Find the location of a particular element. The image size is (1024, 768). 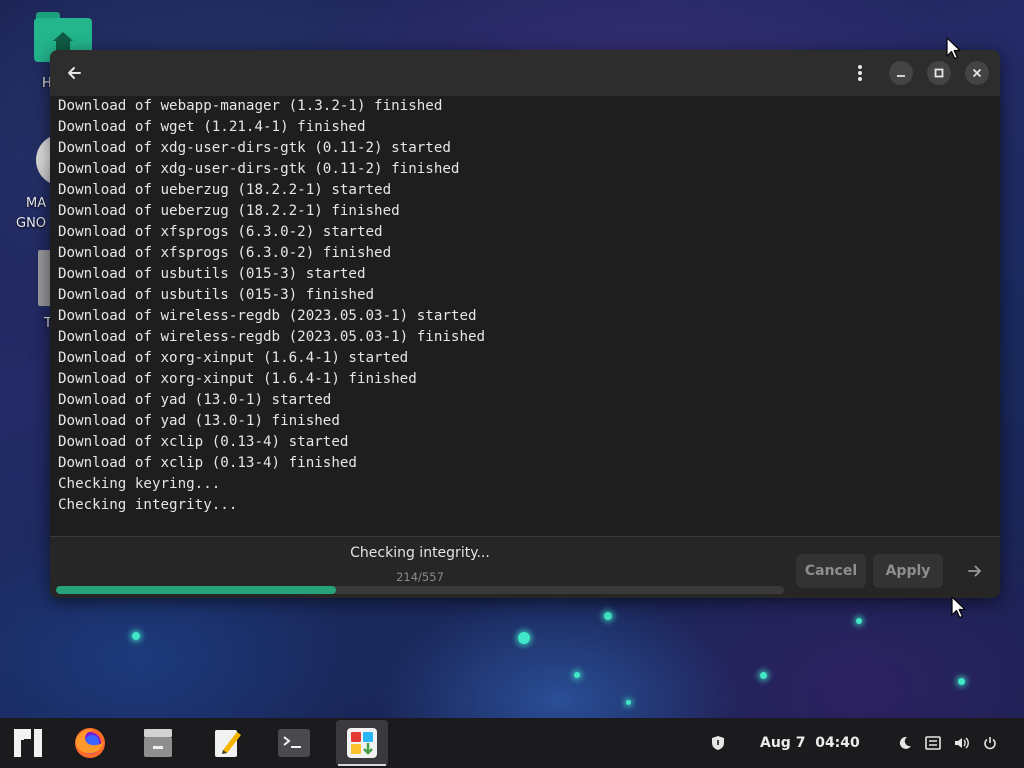

apply-button: Apply is located at coordinates (908, 571).